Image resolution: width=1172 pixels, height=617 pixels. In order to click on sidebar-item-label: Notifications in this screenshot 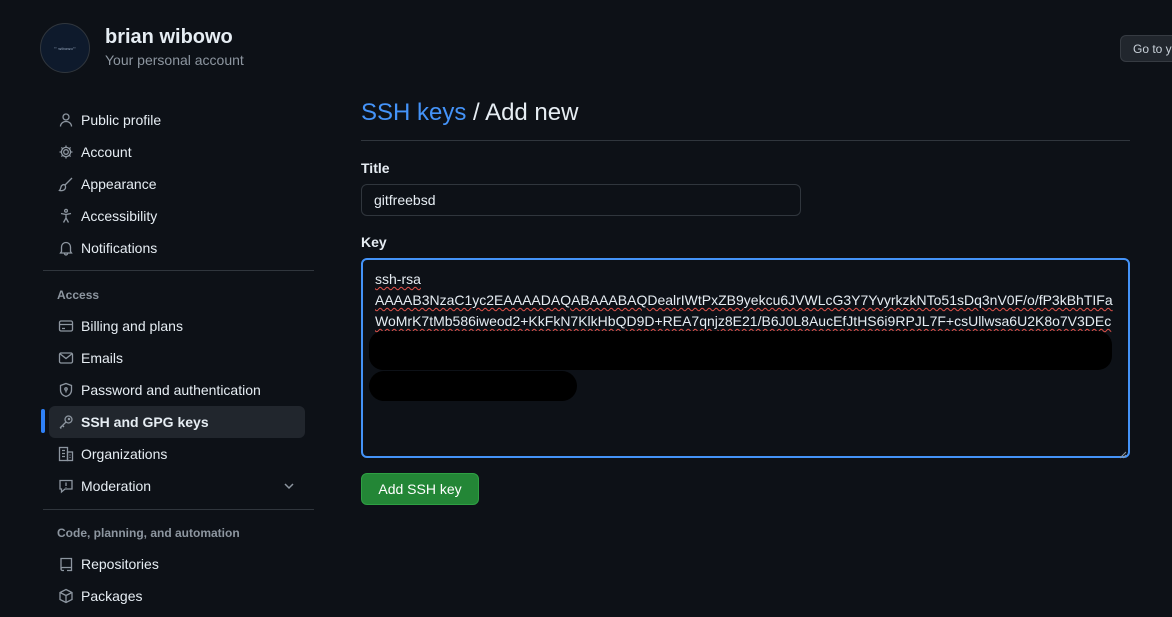, I will do `click(119, 248)`.